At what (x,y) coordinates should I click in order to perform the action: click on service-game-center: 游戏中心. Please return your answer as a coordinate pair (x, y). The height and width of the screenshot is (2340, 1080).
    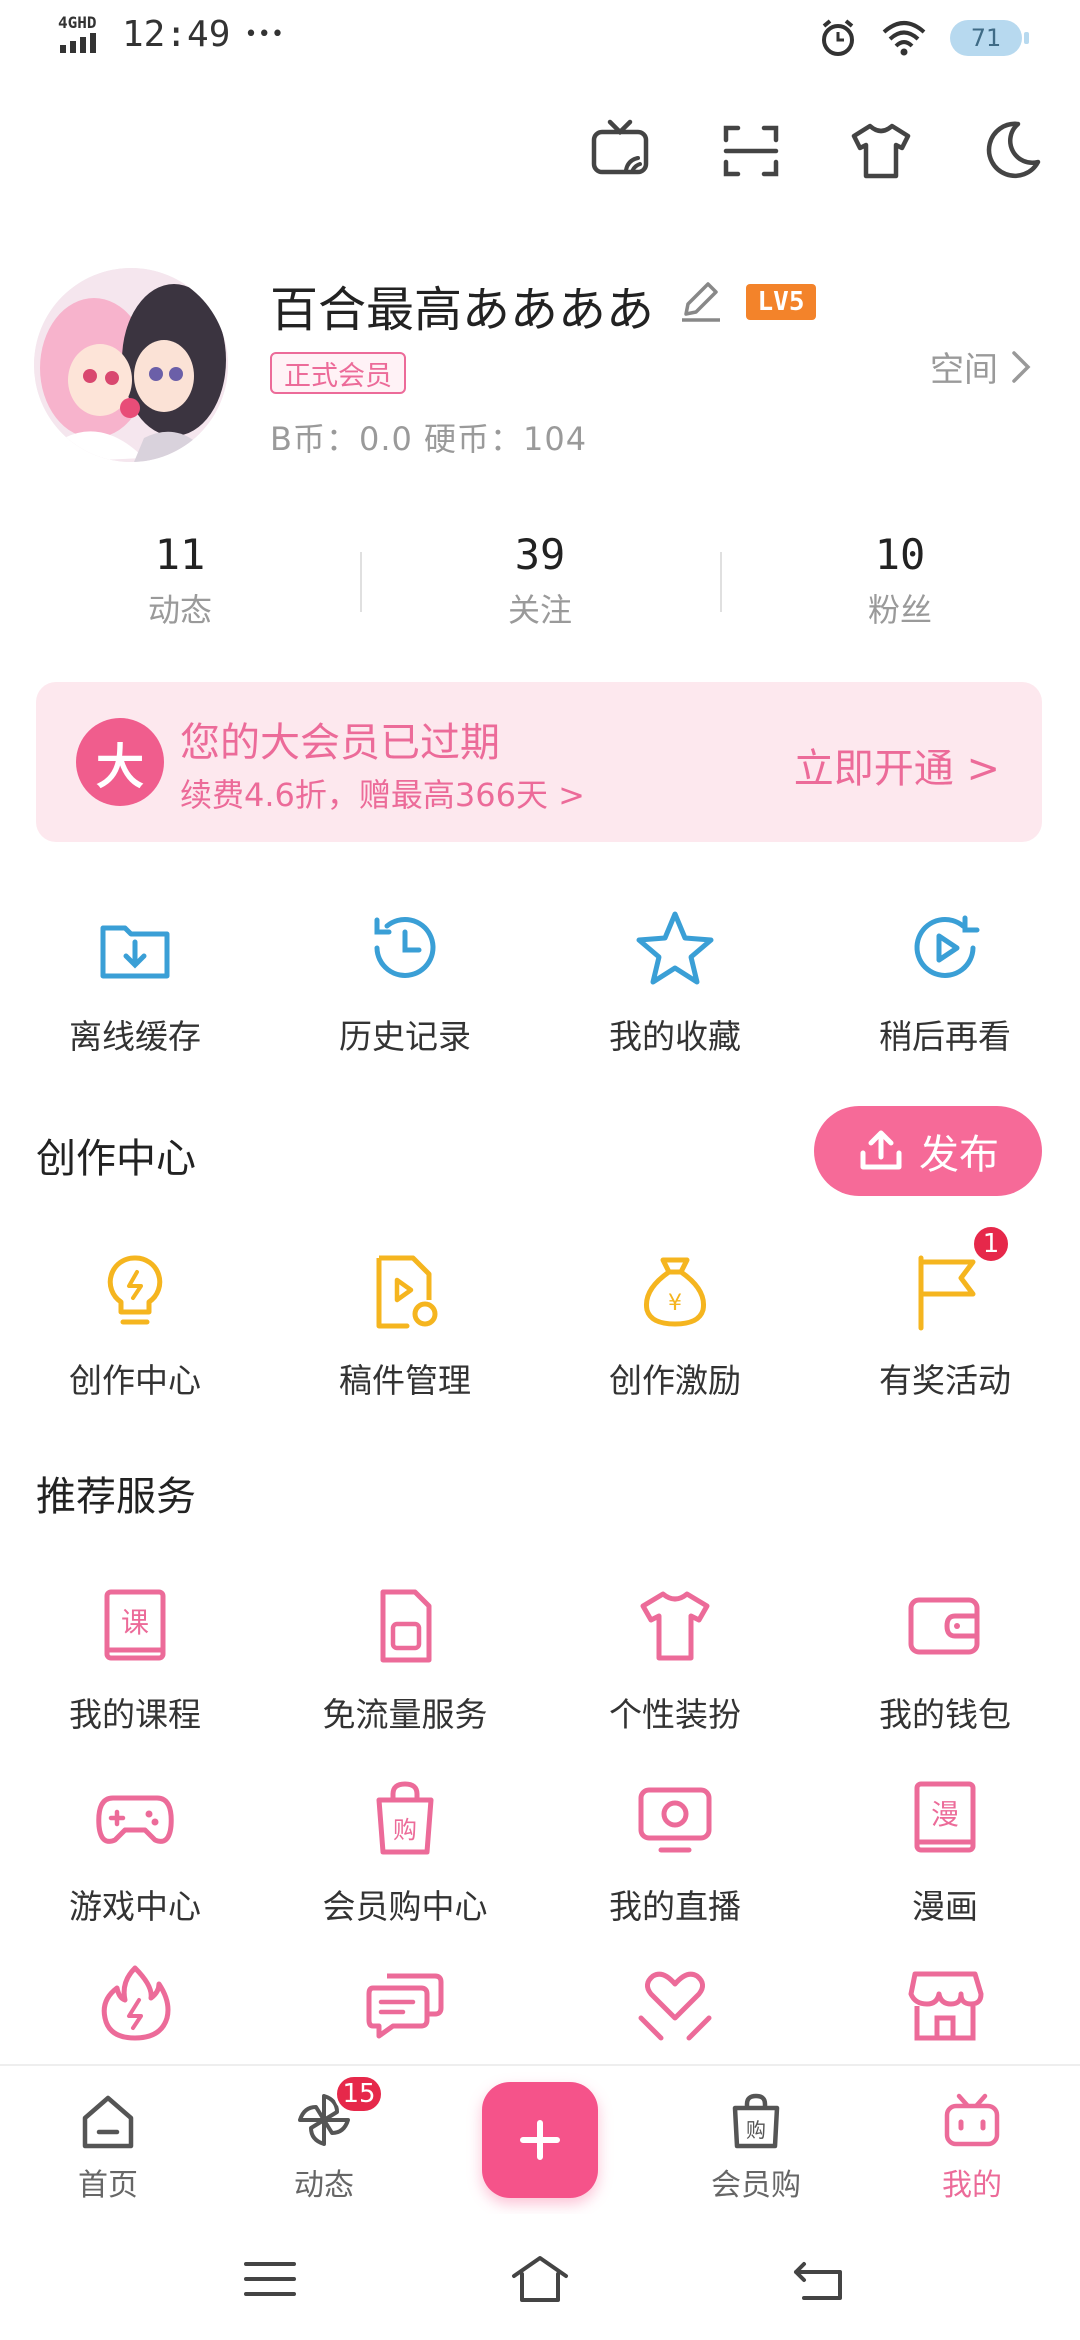
    Looking at the image, I should click on (135, 1852).